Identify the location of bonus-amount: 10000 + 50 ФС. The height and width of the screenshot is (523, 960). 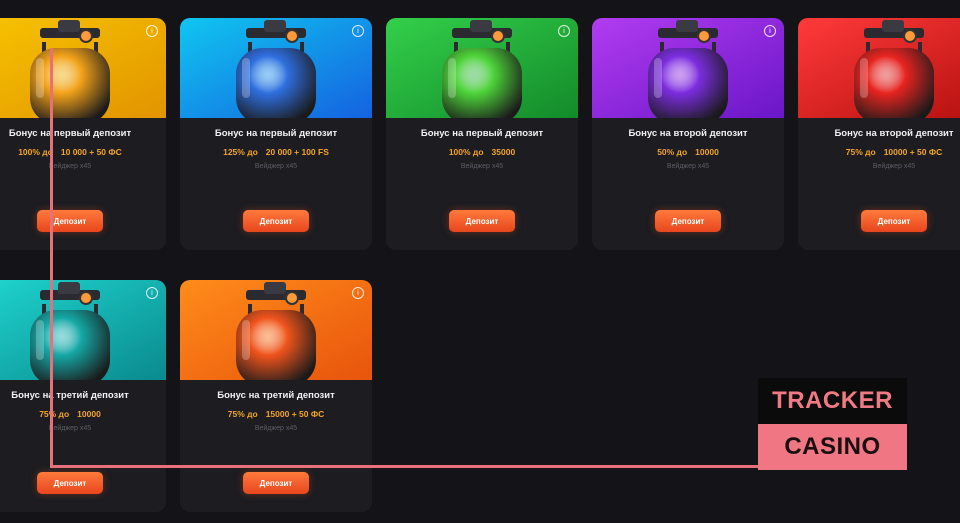
(913, 152).